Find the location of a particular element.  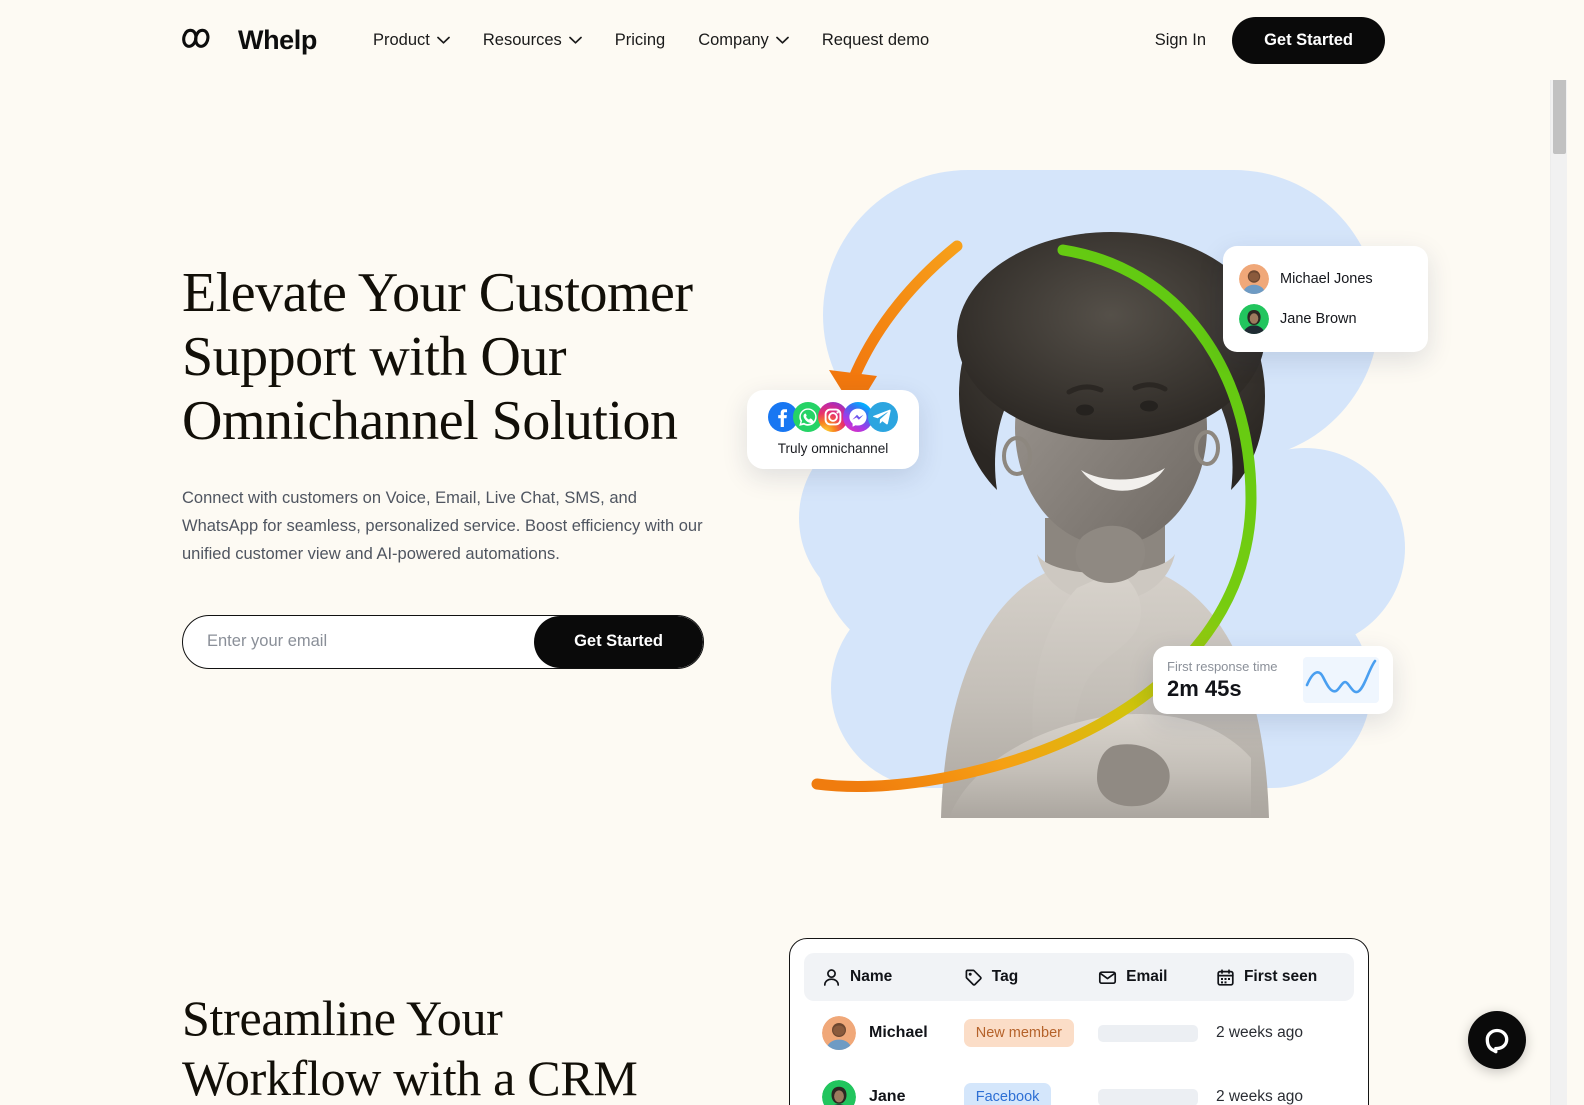

calendar-icon is located at coordinates (1225, 977).